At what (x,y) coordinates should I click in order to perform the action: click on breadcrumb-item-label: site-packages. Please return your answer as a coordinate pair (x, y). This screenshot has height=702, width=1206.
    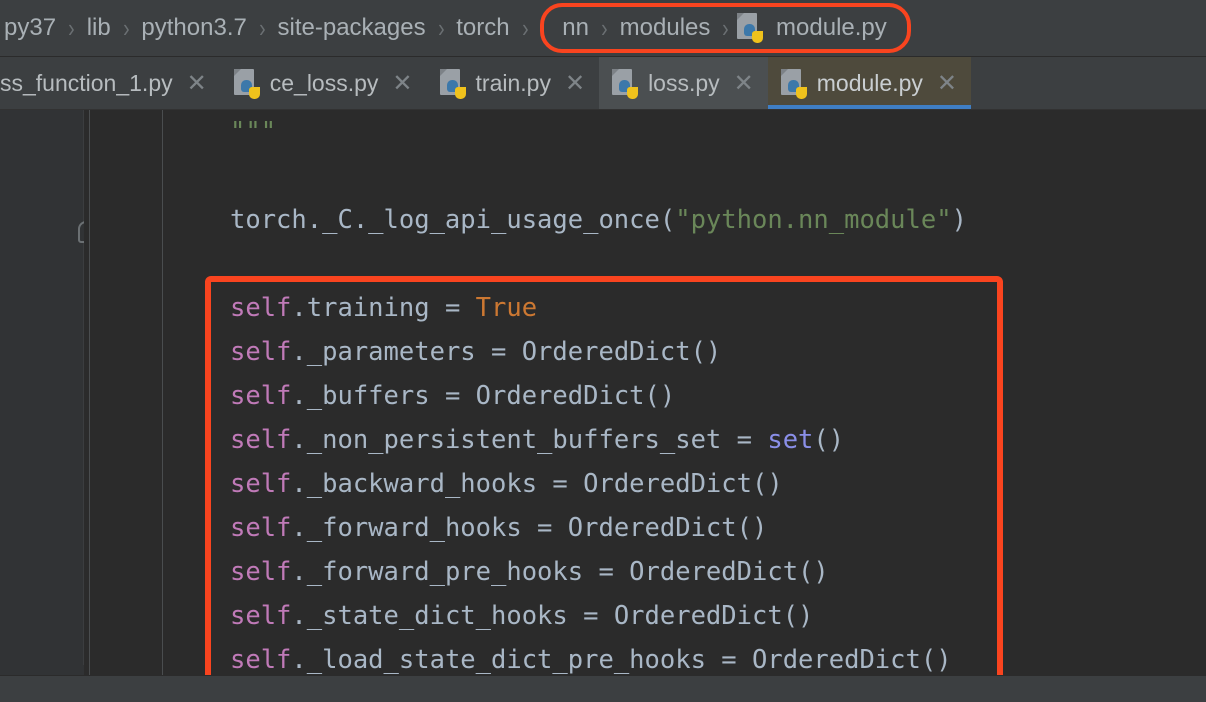
    Looking at the image, I should click on (351, 27).